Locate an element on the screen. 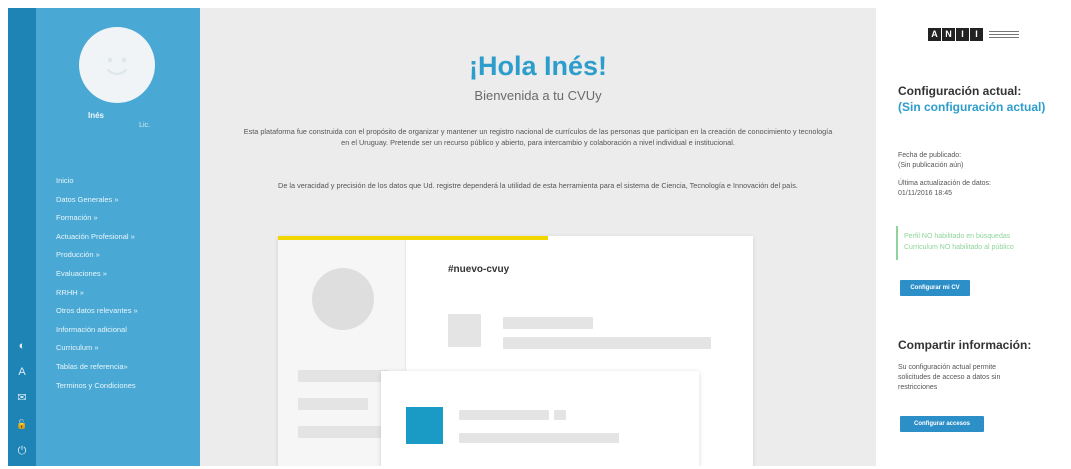 Image resolution: width=1071 pixels, height=469 pixels. sidebar-item-informacion-adicional: Información adicional is located at coordinates (97, 330).